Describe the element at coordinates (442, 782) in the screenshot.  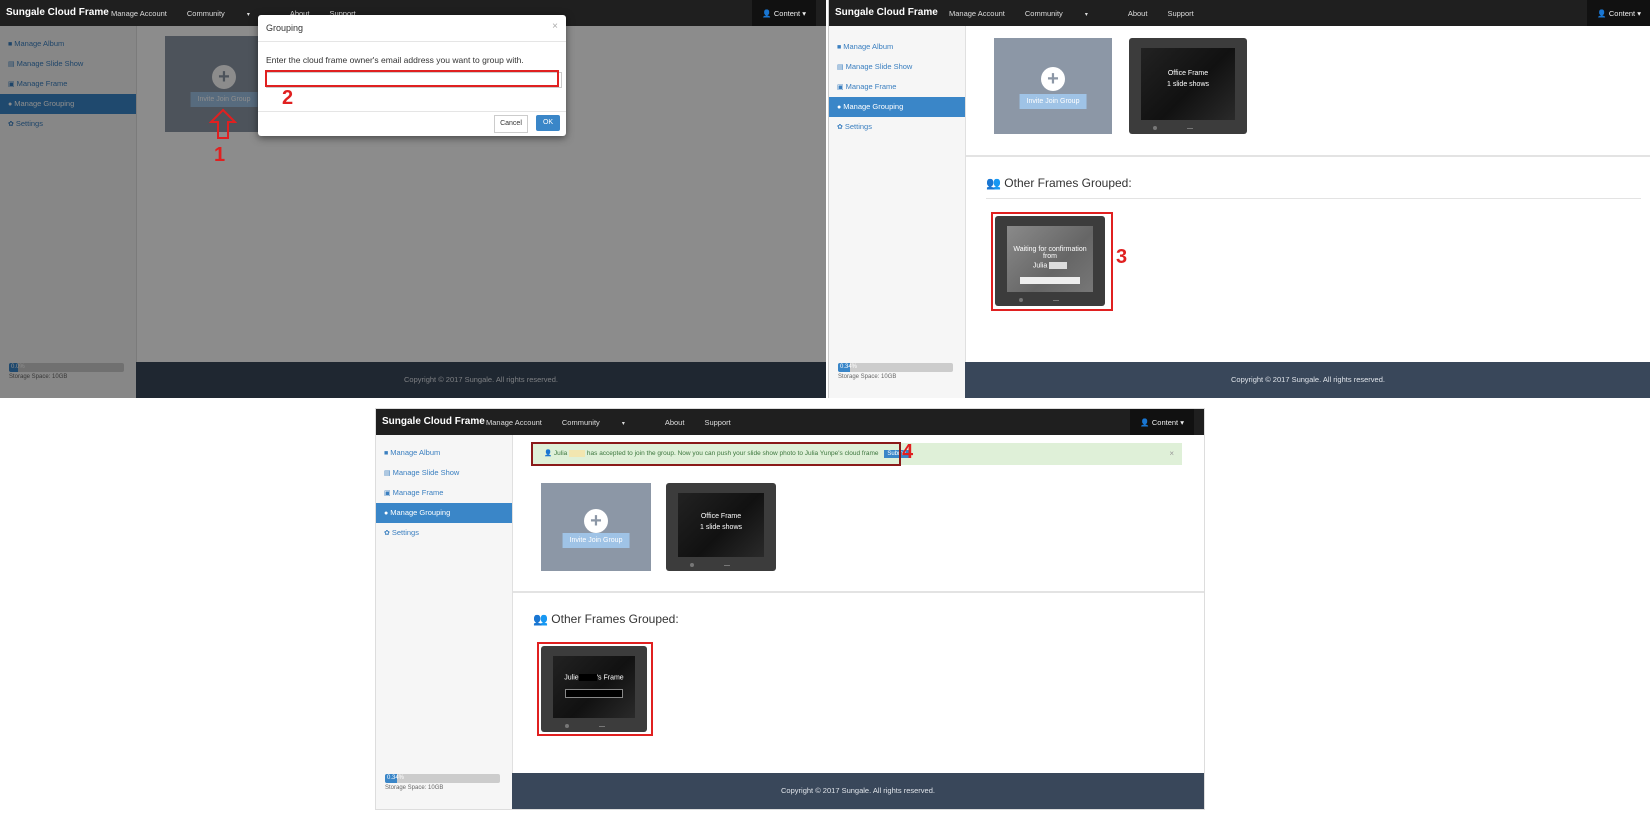
I see `storage-meter: 0.34% Storage Space: 10GB` at that location.